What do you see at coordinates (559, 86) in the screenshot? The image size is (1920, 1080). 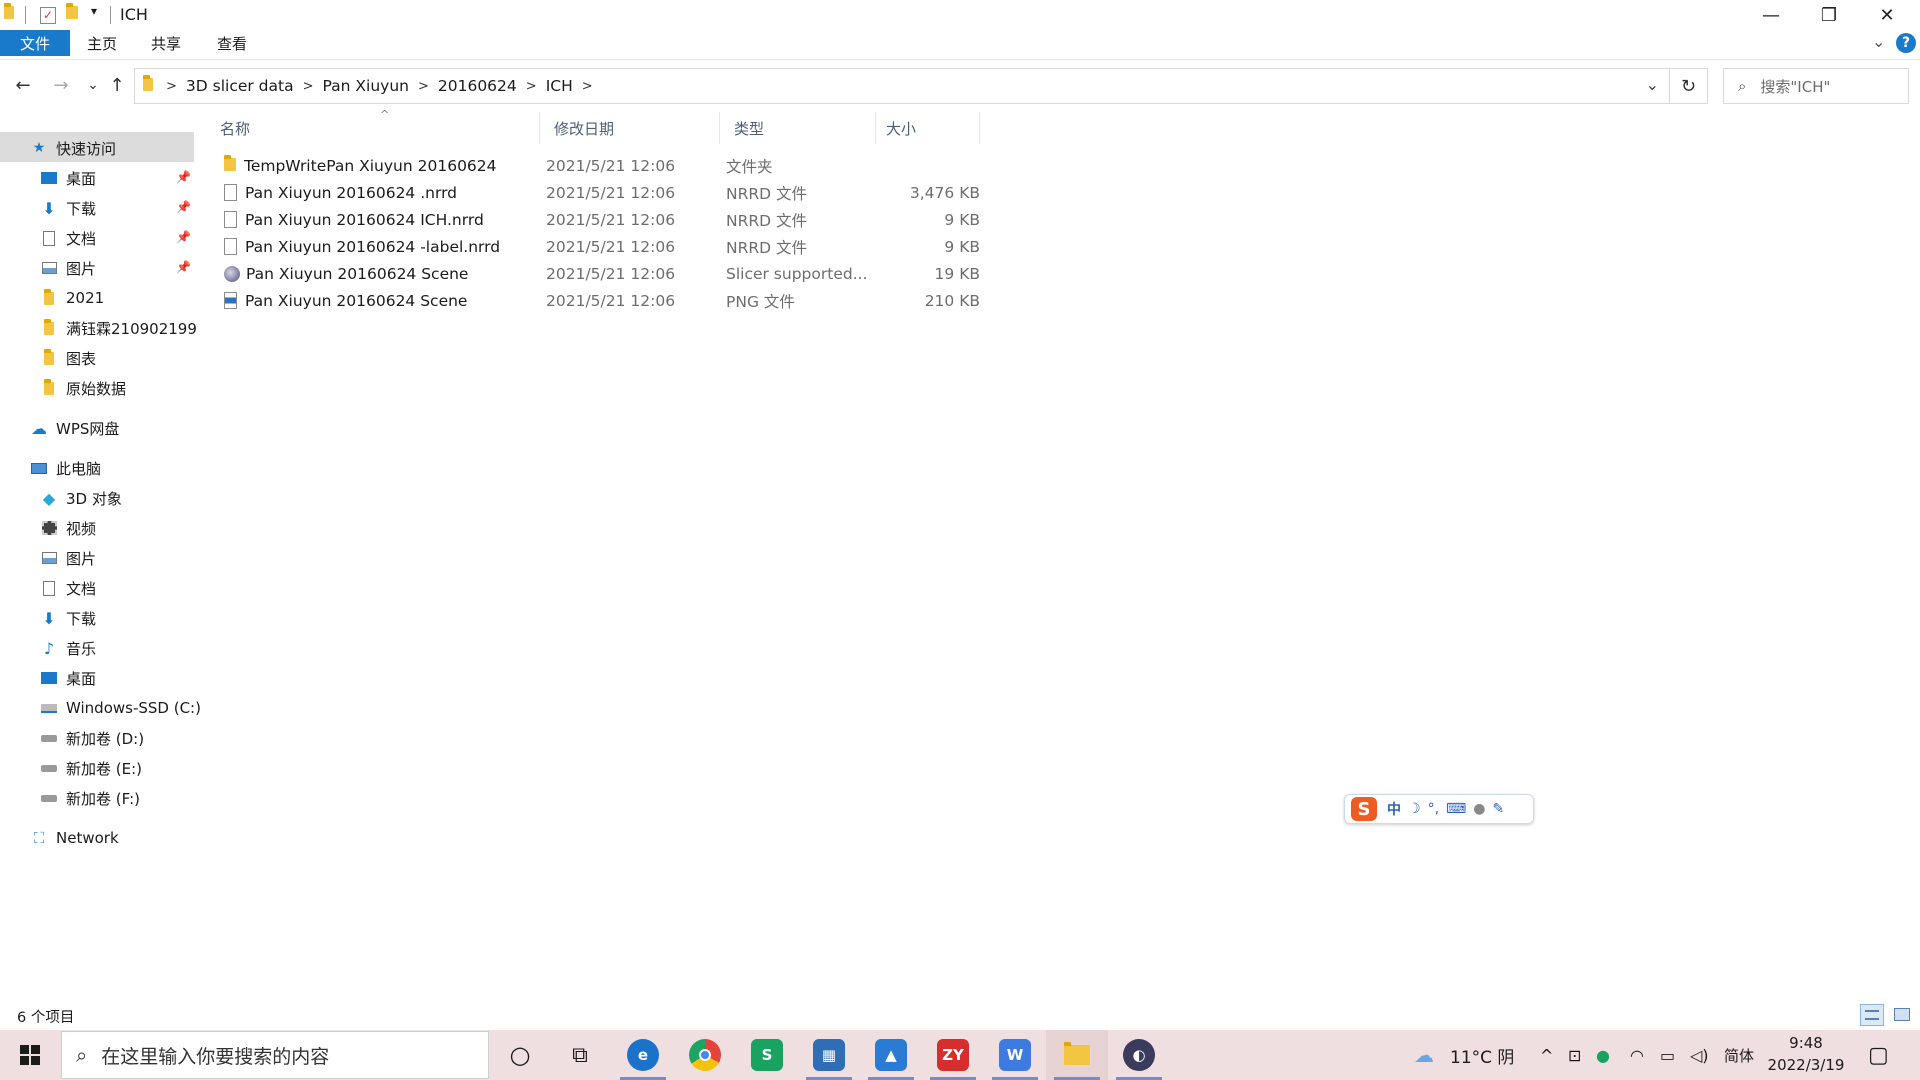 I see `breadcrumb-item: ICH` at bounding box center [559, 86].